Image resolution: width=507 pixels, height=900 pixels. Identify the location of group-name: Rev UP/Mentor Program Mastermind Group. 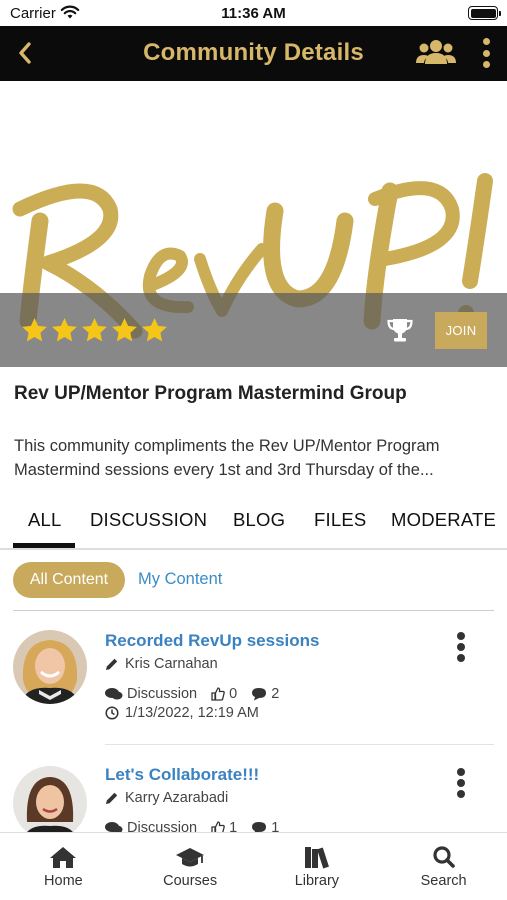
(210, 393).